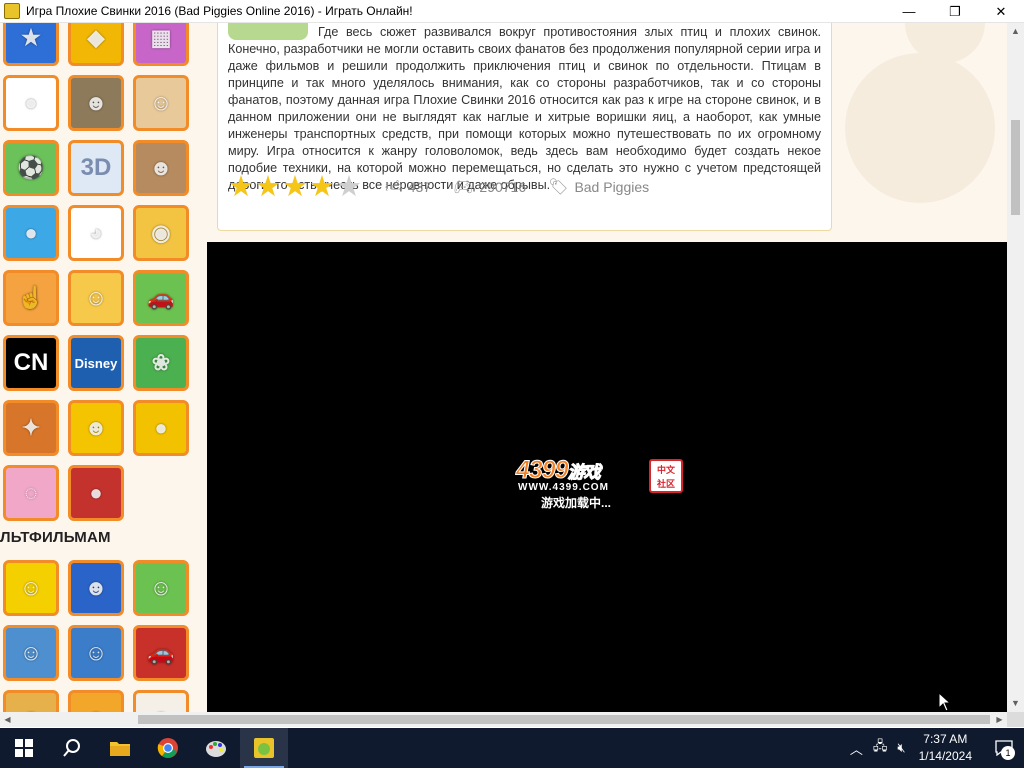 The image size is (1024, 768). I want to click on search-button, so click(72, 748).